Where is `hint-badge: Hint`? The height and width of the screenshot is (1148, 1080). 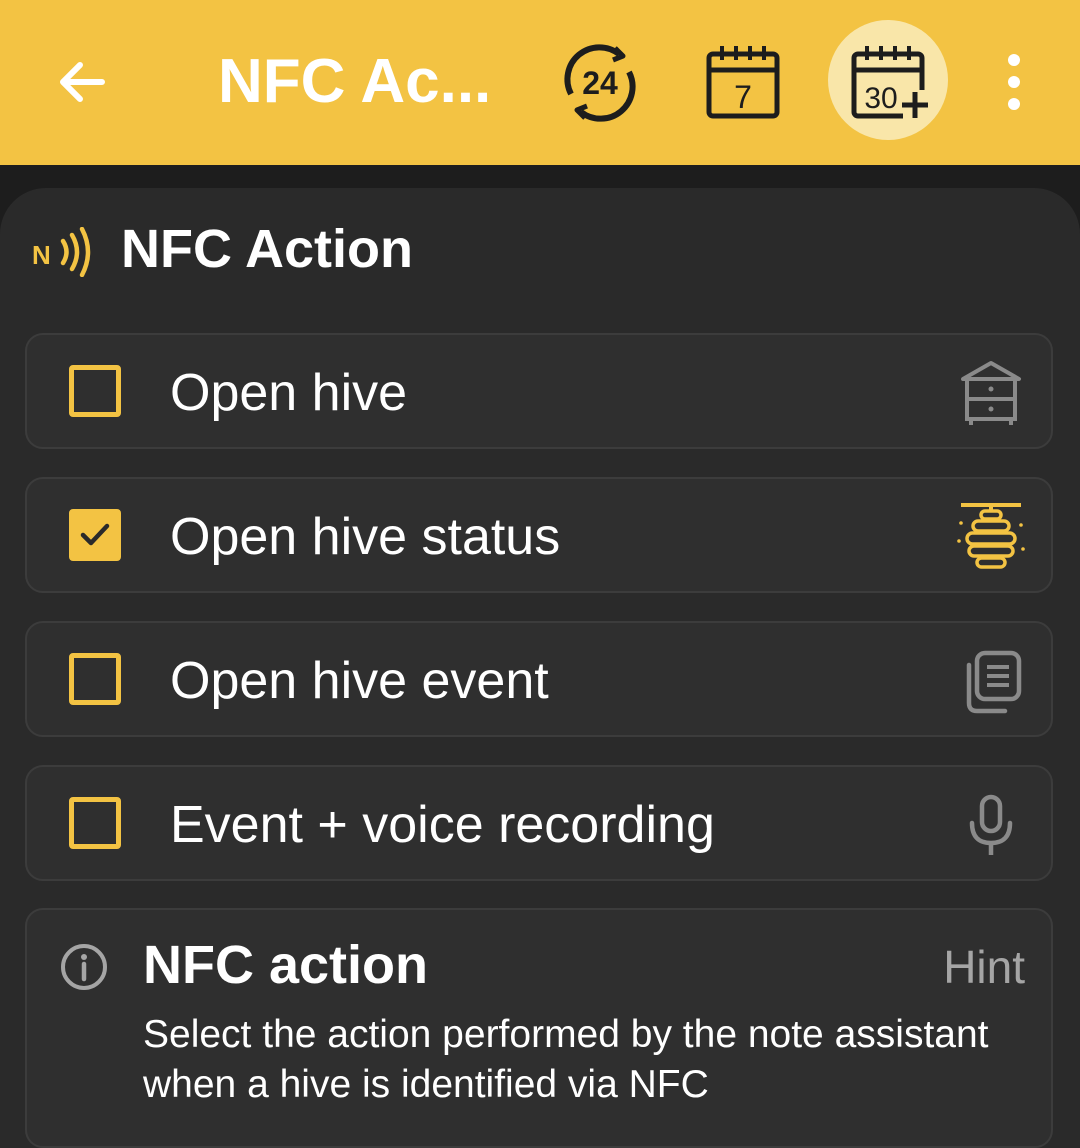 hint-badge: Hint is located at coordinates (984, 967).